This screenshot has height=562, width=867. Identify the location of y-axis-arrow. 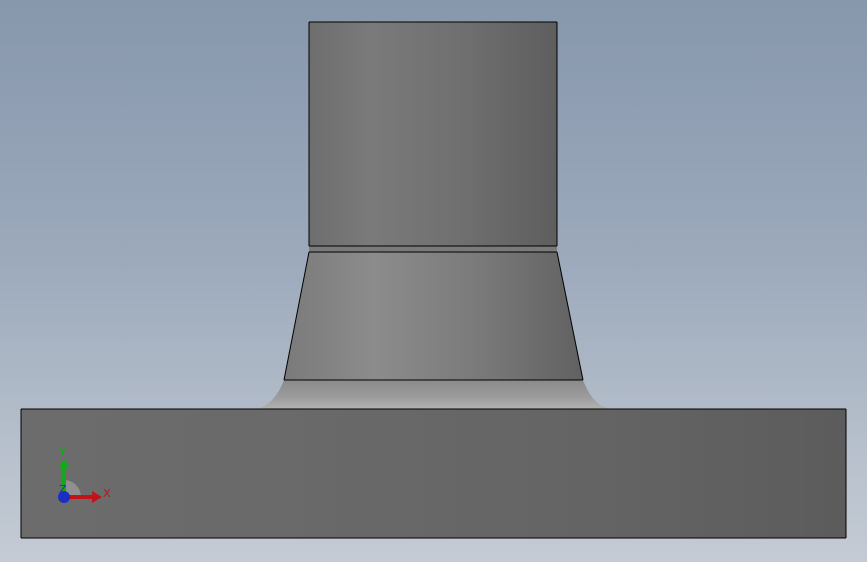
(64, 463).